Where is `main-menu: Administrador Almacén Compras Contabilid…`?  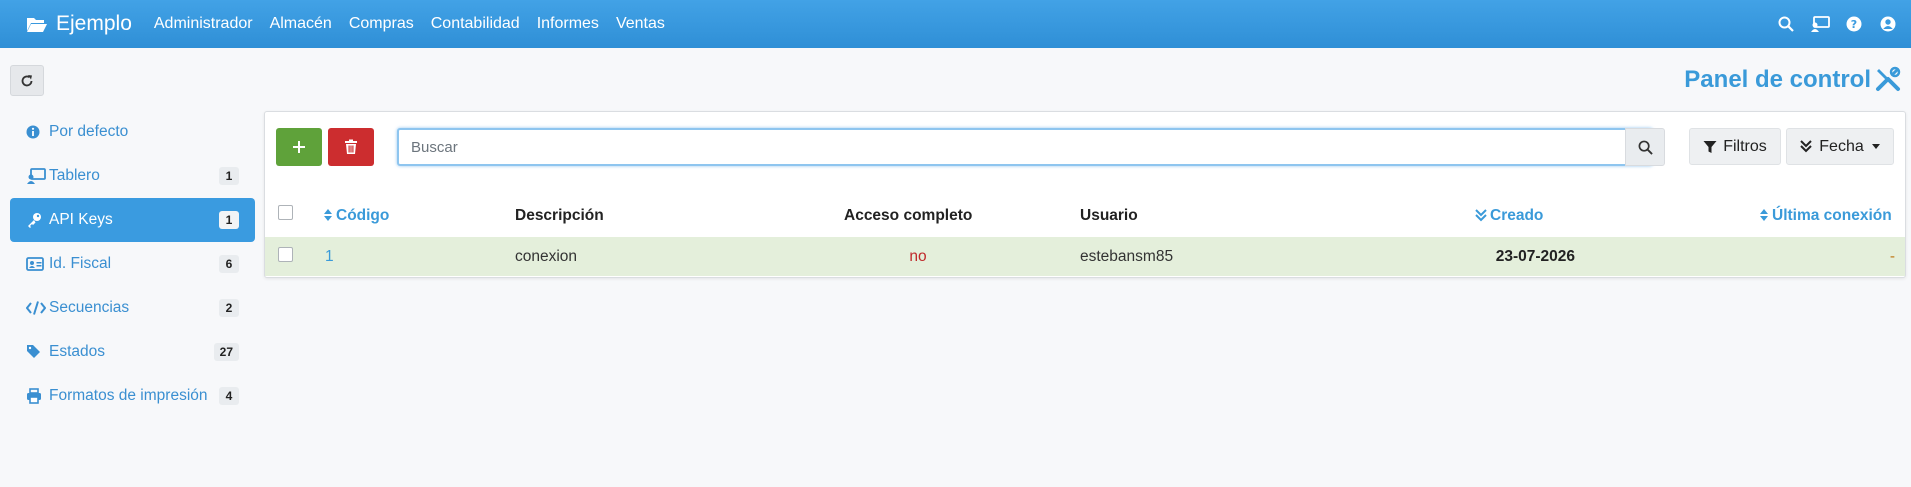
main-menu: Administrador Almacén Compras Contabilid… is located at coordinates (418, 24).